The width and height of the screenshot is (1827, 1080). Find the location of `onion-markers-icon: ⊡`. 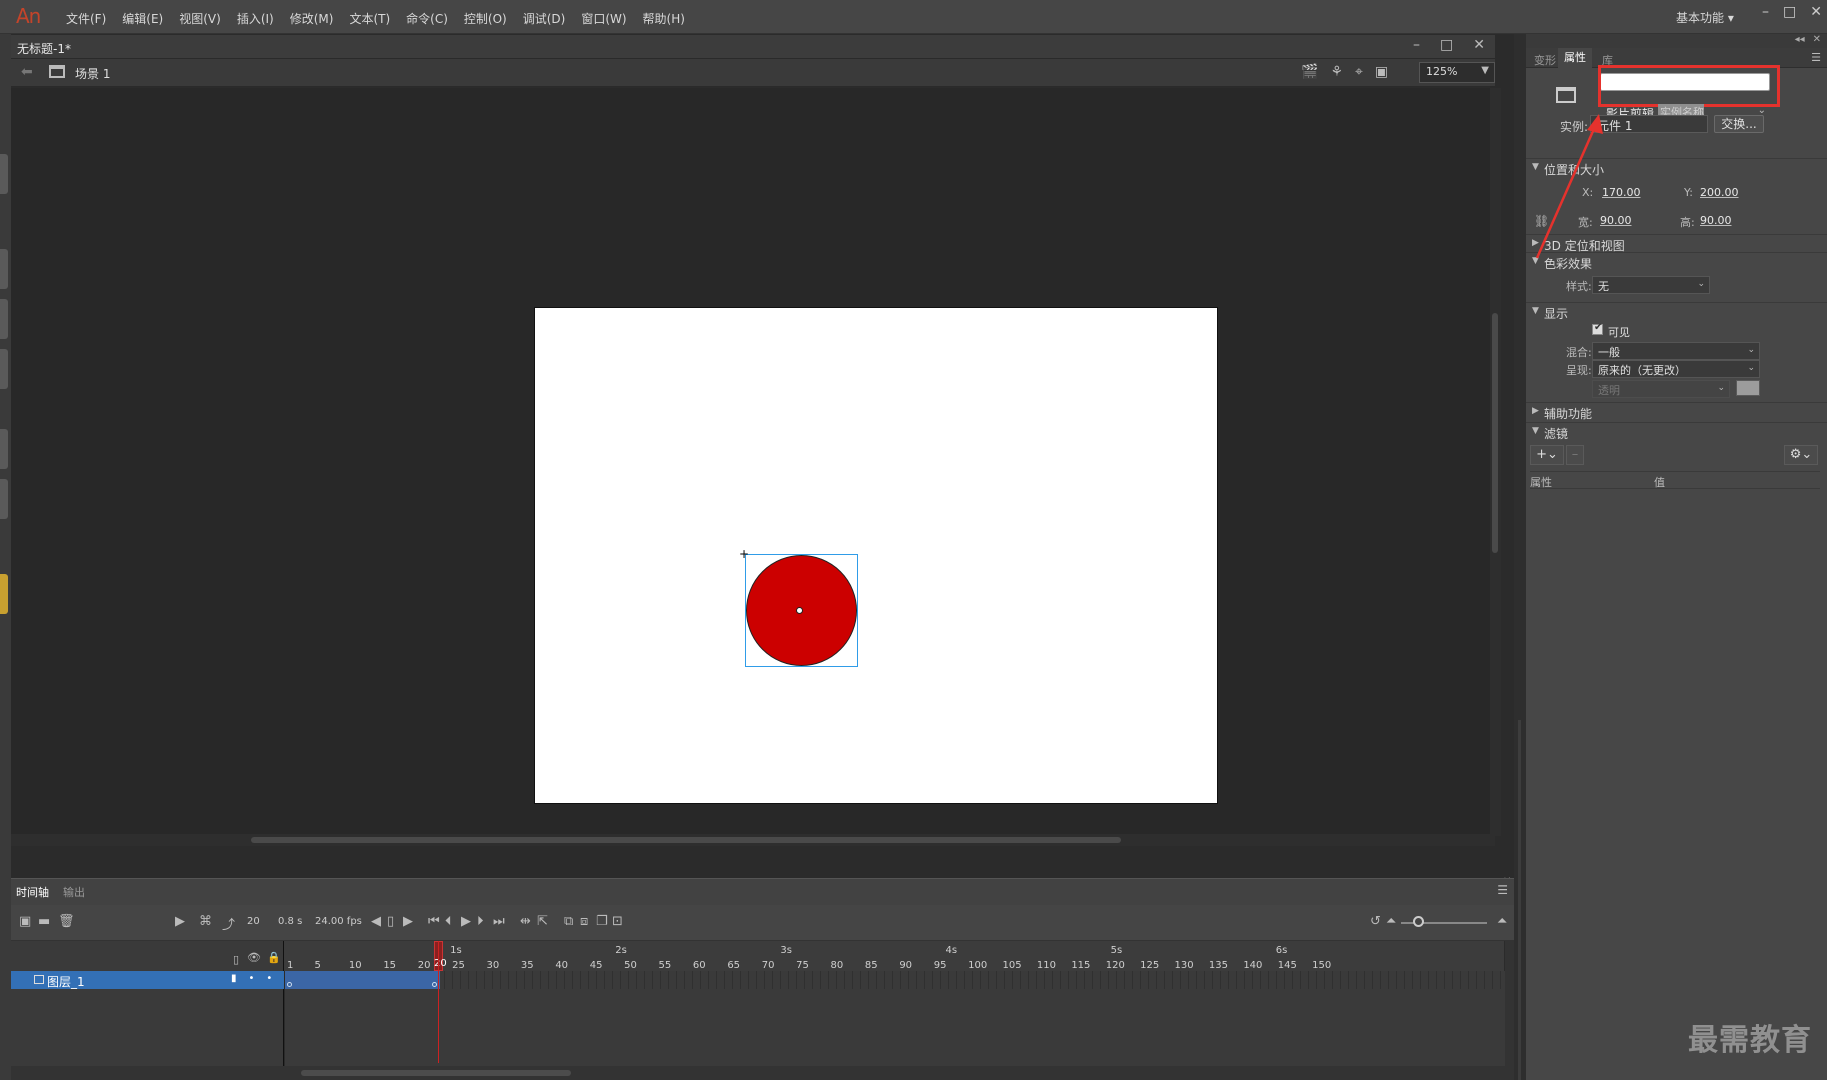

onion-markers-icon: ⊡ is located at coordinates (617, 921).